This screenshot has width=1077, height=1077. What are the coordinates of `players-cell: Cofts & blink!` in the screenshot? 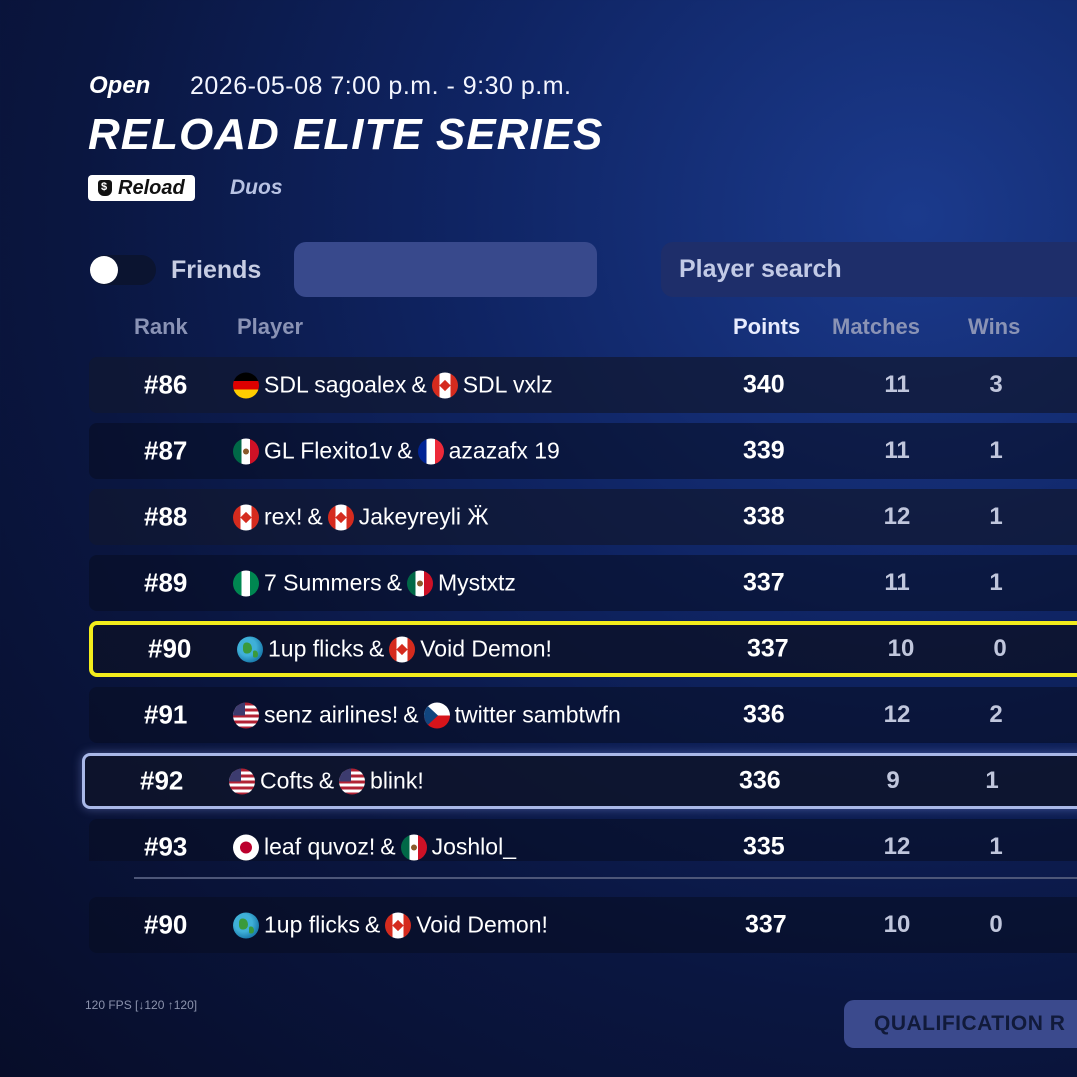 It's located at (326, 781).